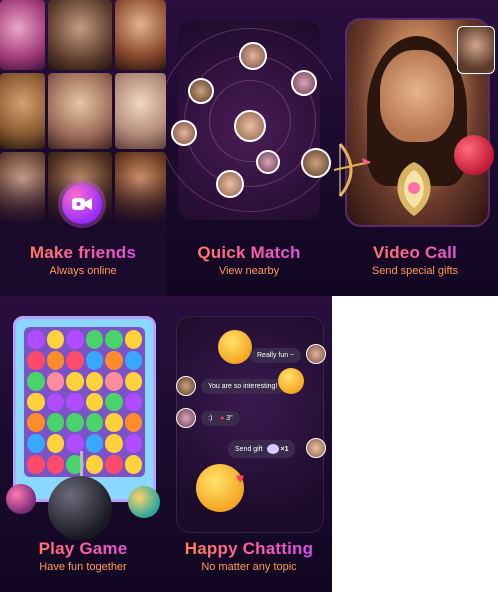 The image size is (498, 592). What do you see at coordinates (284, 449) in the screenshot?
I see `gift-count: ×1` at bounding box center [284, 449].